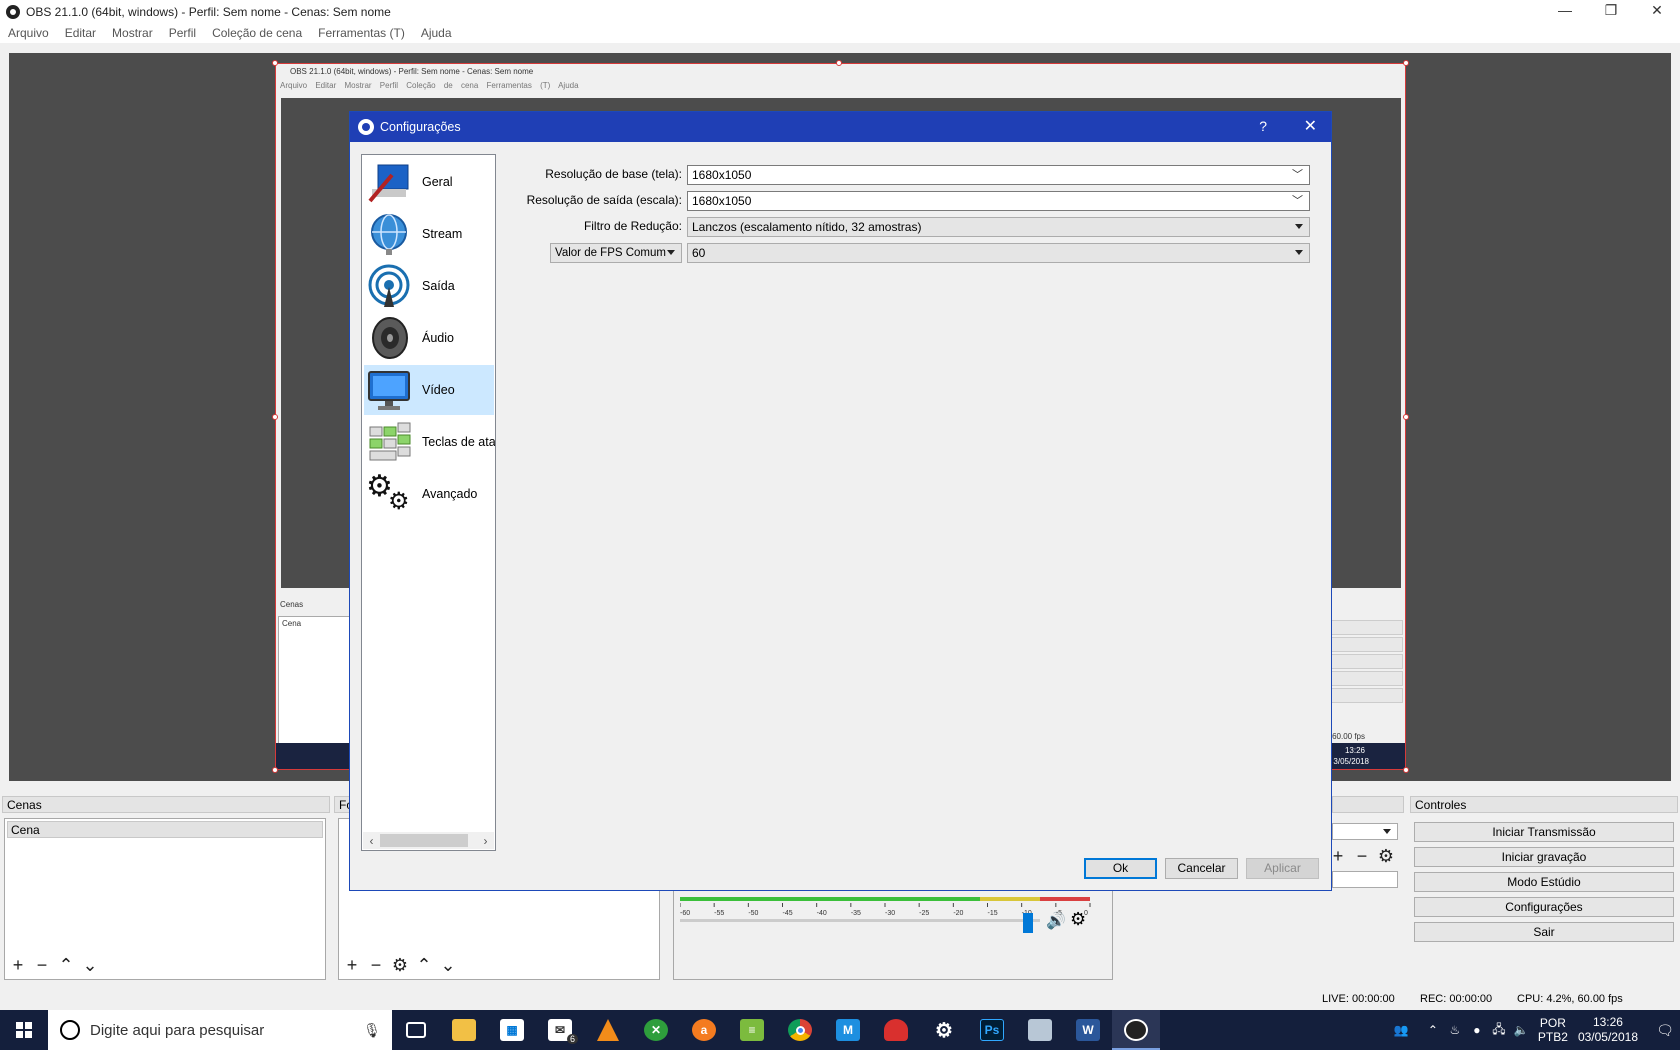 The height and width of the screenshot is (1050, 1680). Describe the element at coordinates (1120, 868) in the screenshot. I see `ok-button: Ok` at that location.